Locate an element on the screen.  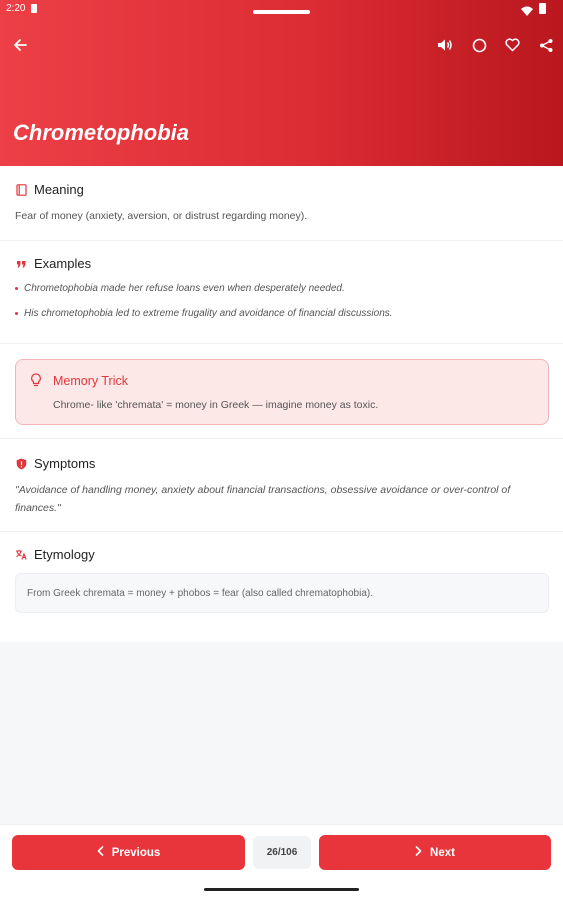
speaker-icon is located at coordinates (445, 45).